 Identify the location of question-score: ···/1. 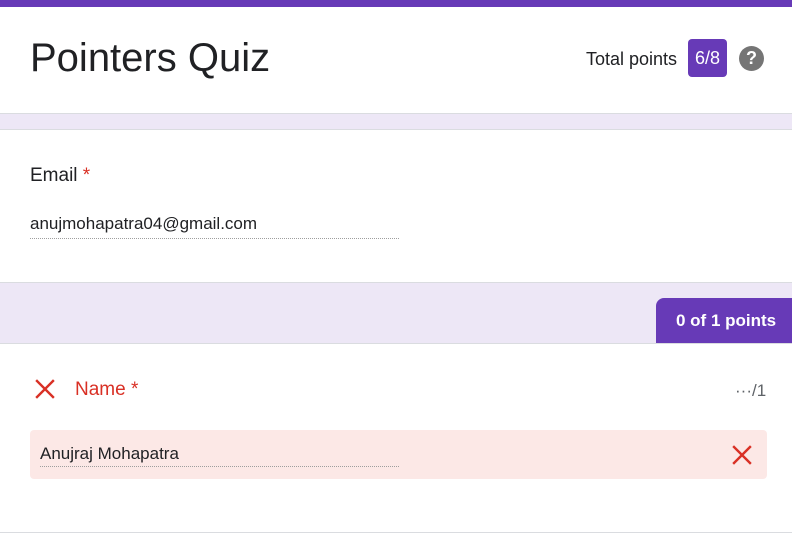
(750, 391).